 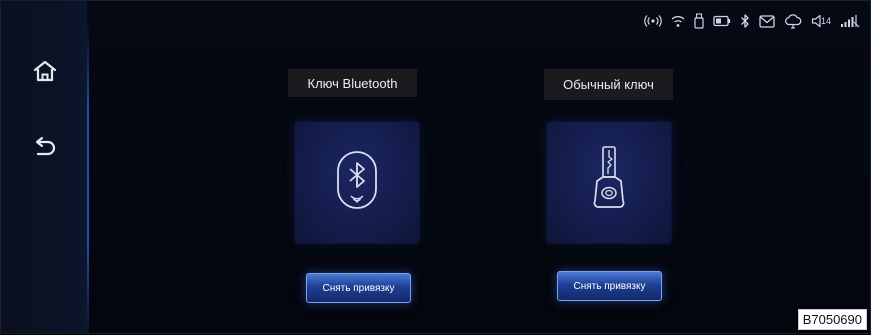 What do you see at coordinates (793, 21) in the screenshot?
I see `cloud-icon` at bounding box center [793, 21].